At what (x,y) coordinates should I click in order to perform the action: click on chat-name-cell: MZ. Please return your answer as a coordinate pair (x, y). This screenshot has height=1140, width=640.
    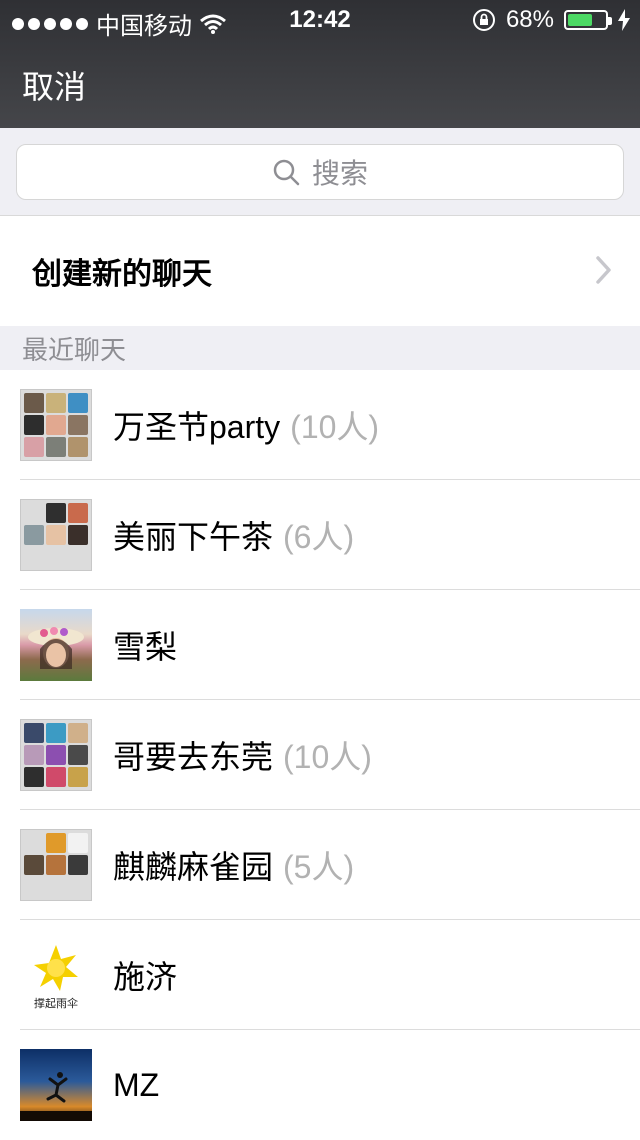
    Looking at the image, I should click on (136, 1085).